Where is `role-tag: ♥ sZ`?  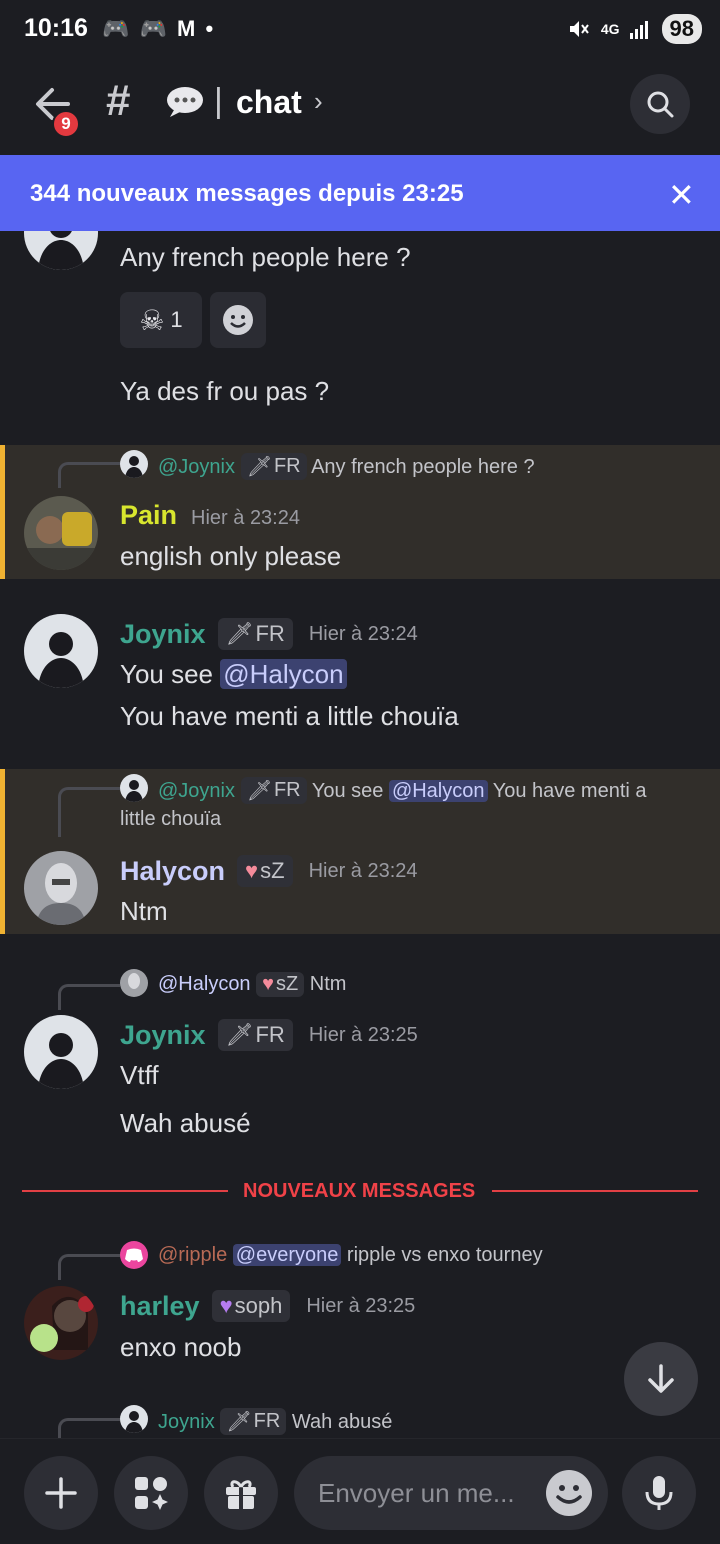 role-tag: ♥ sZ is located at coordinates (265, 871).